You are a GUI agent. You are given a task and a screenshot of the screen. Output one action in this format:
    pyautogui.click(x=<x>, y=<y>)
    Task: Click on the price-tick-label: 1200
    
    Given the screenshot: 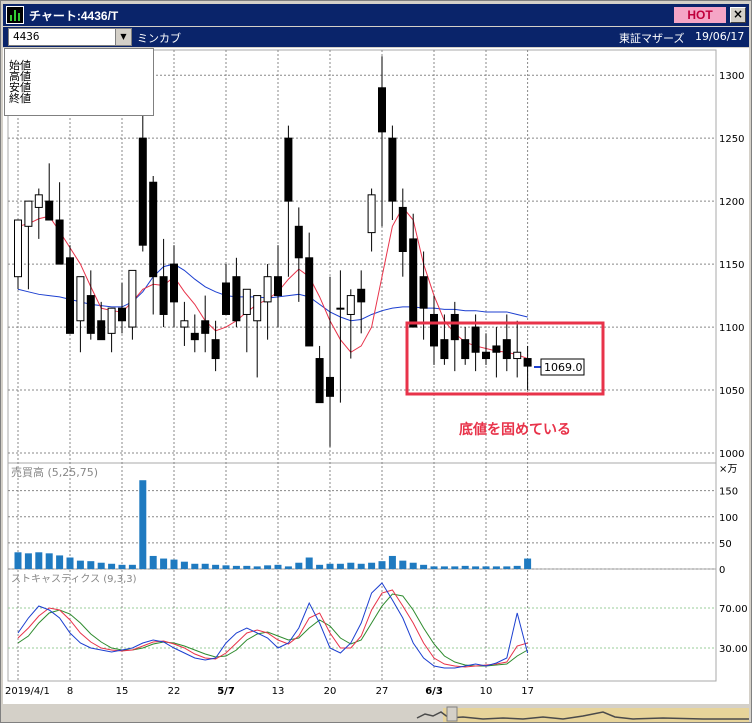 What is the action you would take?
    pyautogui.click(x=731, y=202)
    